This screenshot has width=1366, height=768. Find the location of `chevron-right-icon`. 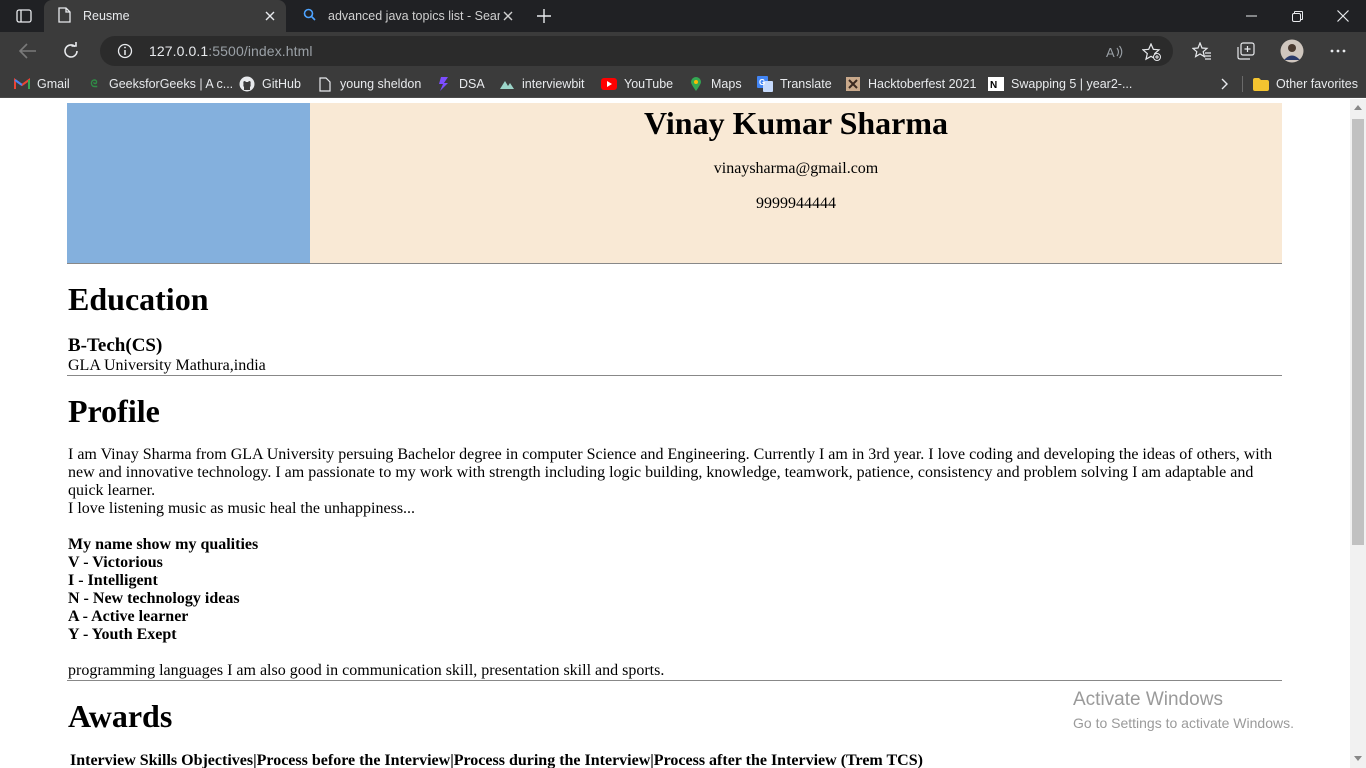

chevron-right-icon is located at coordinates (1225, 84).